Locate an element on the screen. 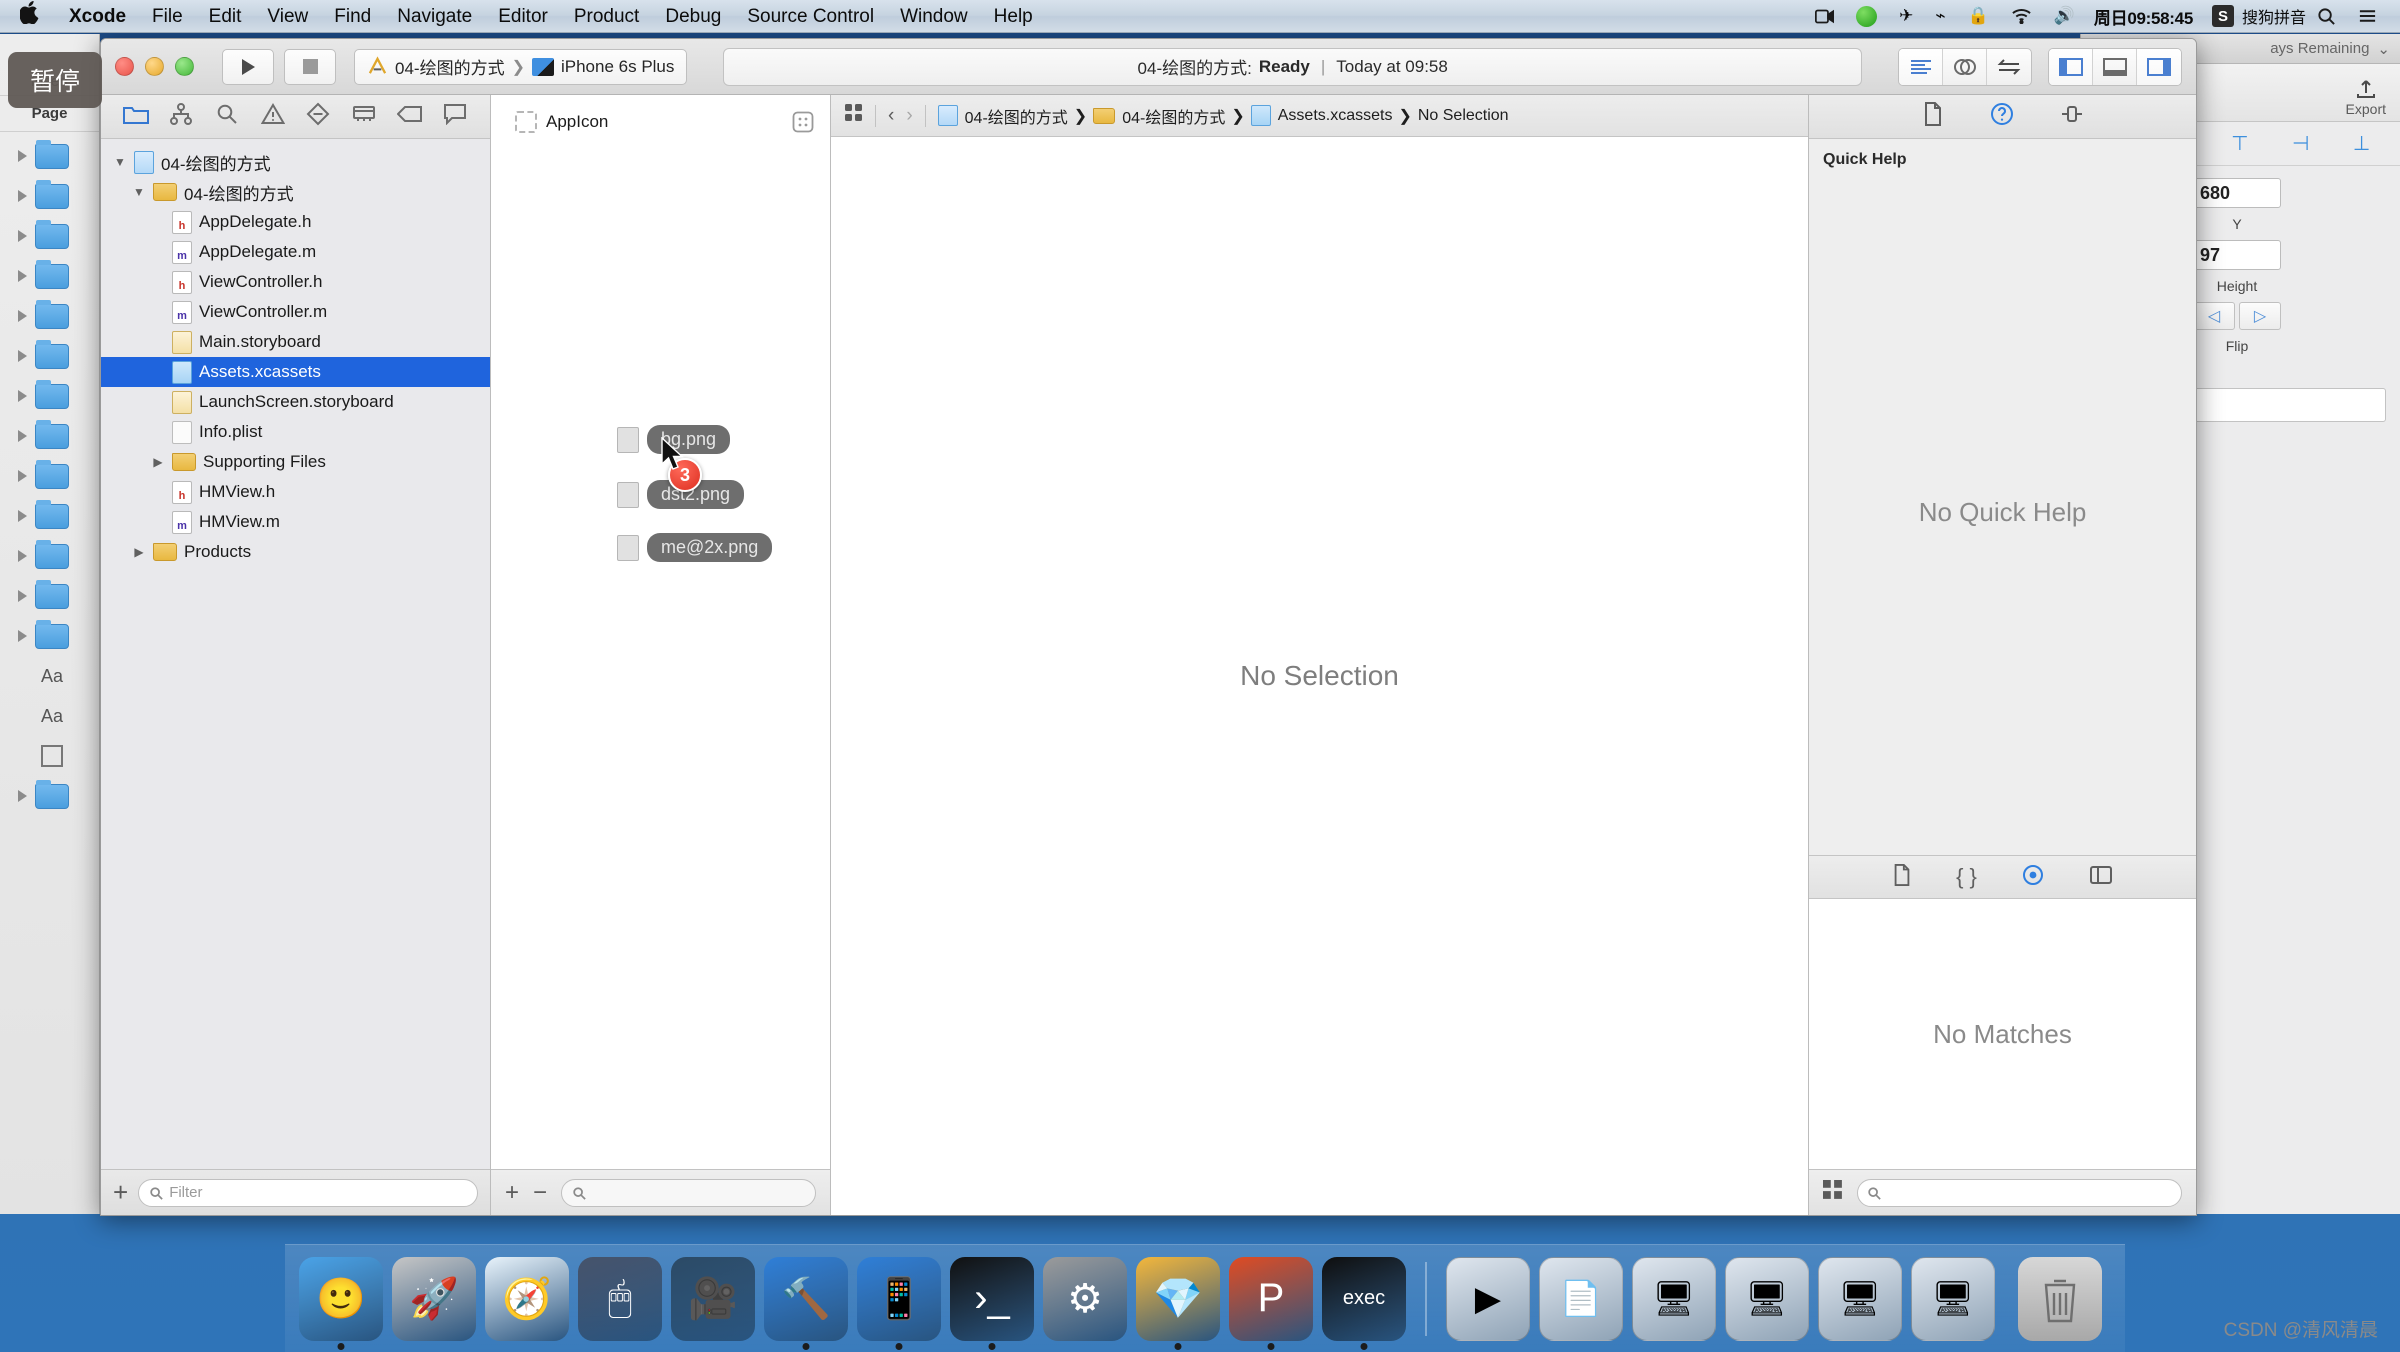  utilities-toggle-icon is located at coordinates (2159, 66).